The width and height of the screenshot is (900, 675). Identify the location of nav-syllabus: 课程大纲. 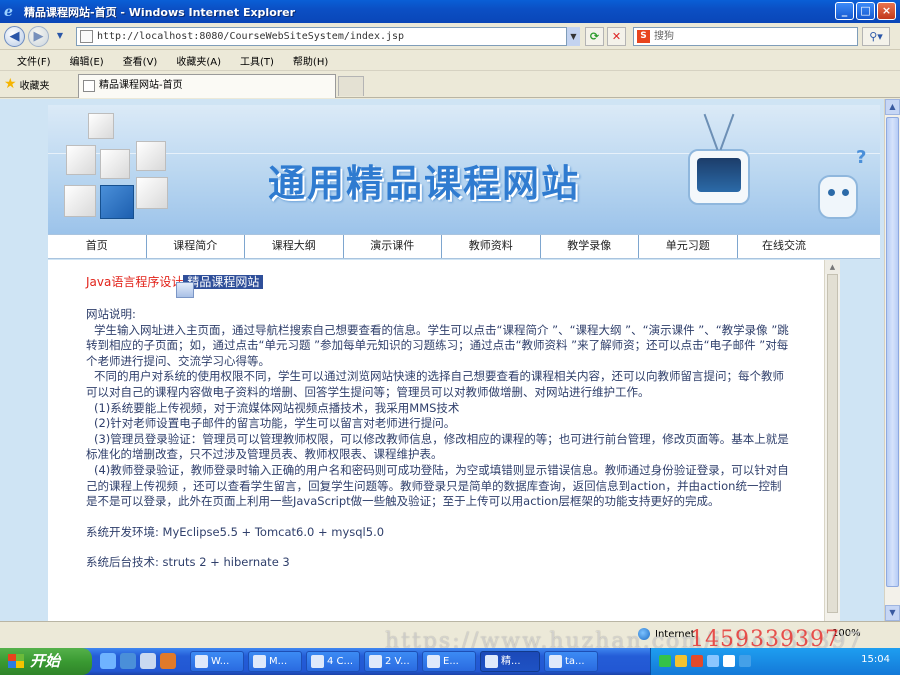
(294, 246).